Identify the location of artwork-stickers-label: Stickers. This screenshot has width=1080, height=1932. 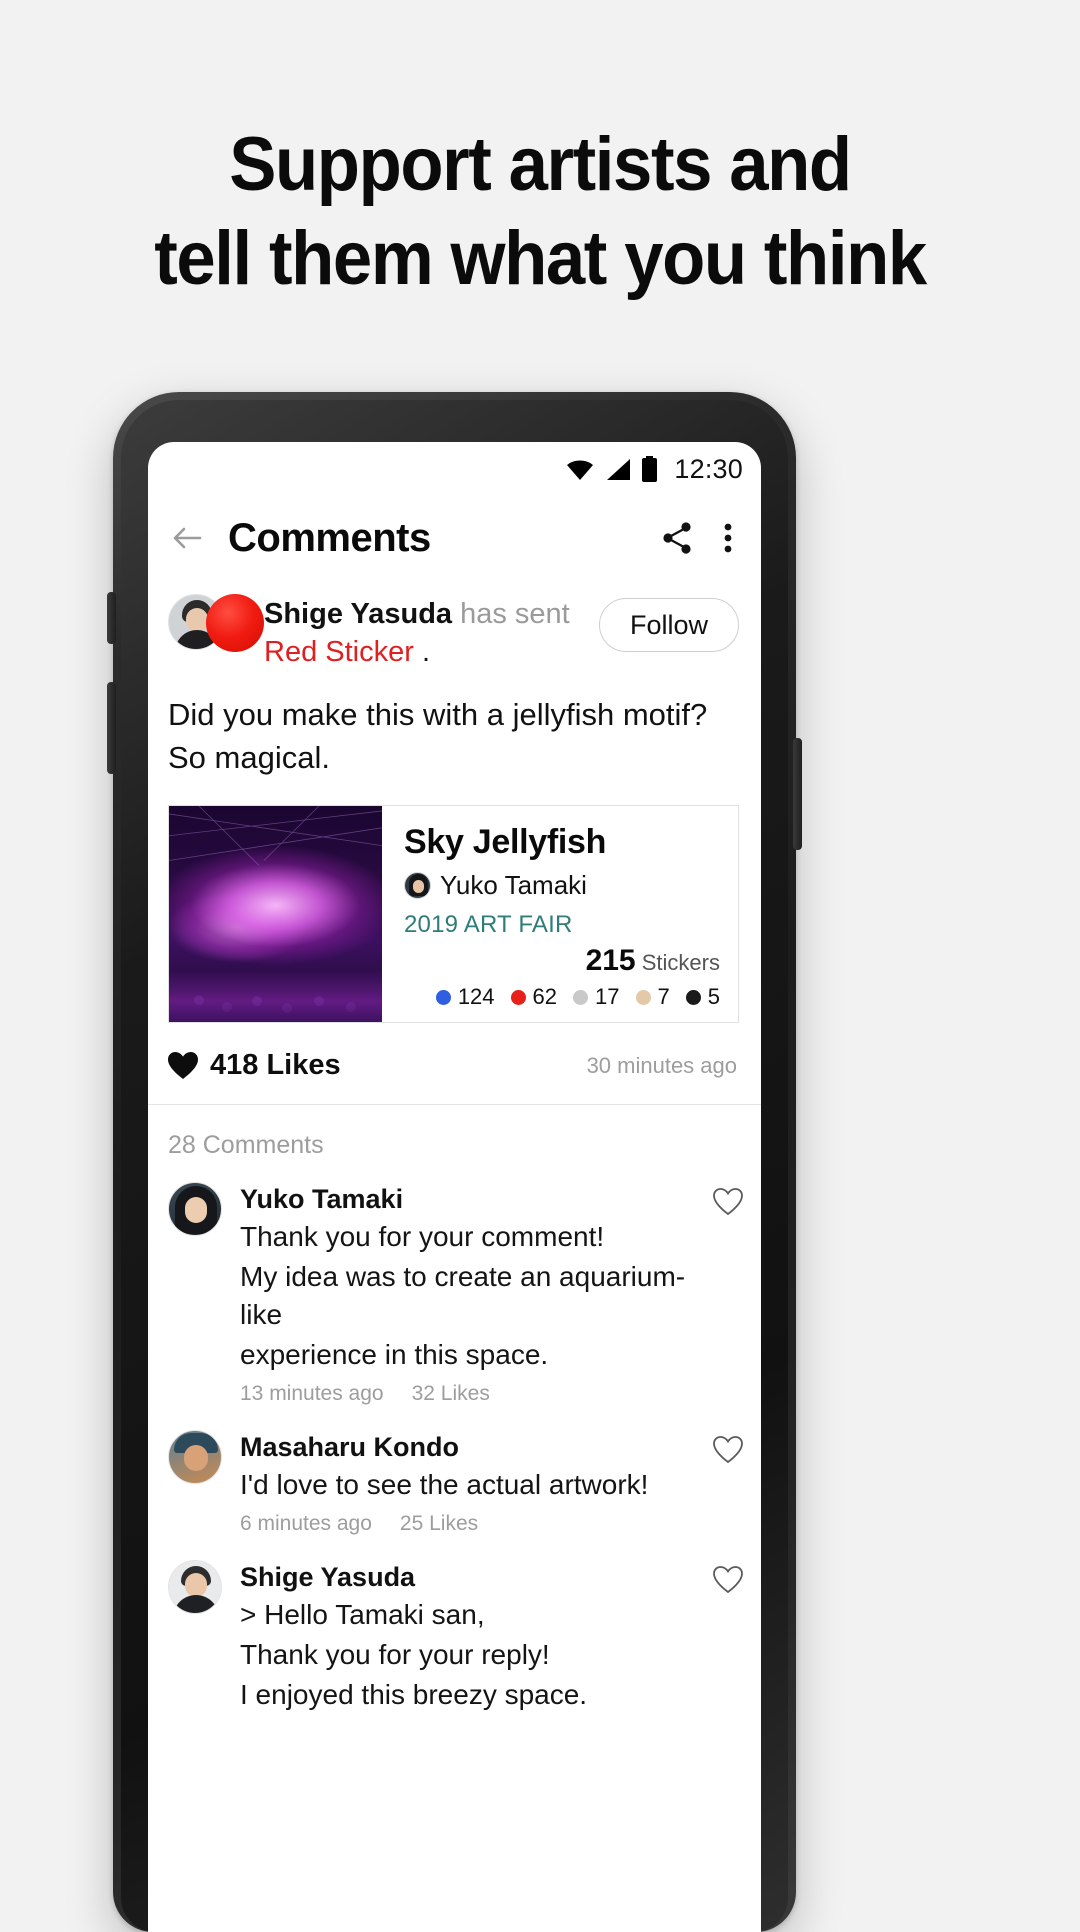
(680, 962).